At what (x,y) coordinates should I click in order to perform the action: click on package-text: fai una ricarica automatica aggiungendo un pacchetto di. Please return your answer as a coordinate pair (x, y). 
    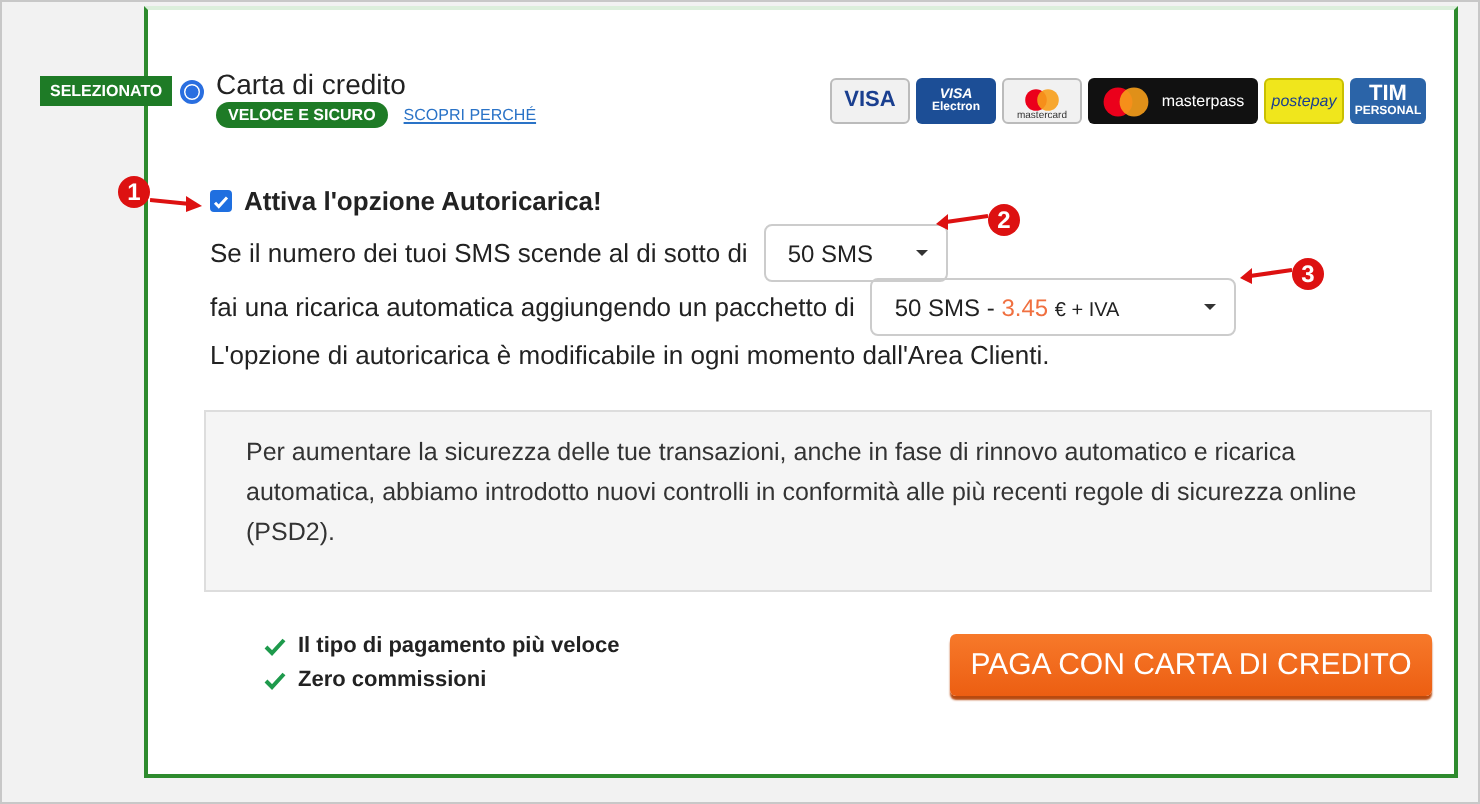
    Looking at the image, I should click on (532, 307).